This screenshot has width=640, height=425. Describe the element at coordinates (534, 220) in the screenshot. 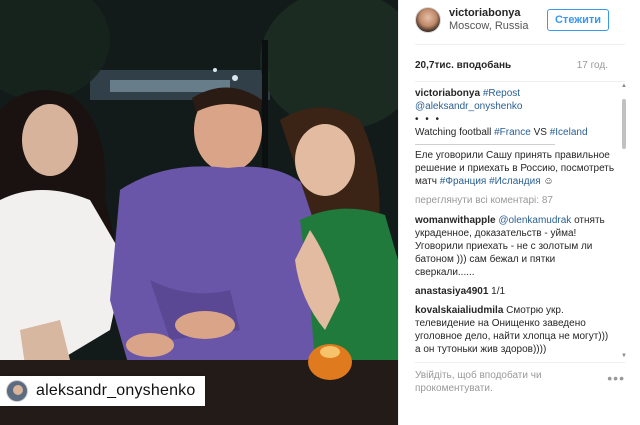

I see `comment-mention: @olenkamudrak` at that location.